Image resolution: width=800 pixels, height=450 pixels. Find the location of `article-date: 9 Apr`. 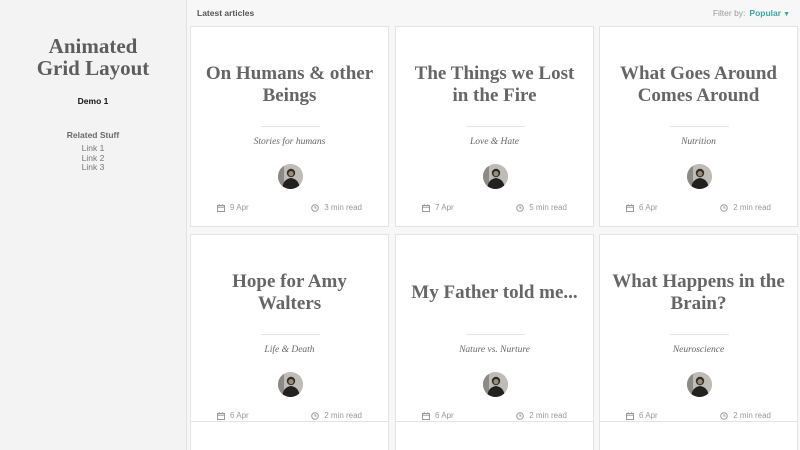

article-date: 9 Apr is located at coordinates (233, 207).